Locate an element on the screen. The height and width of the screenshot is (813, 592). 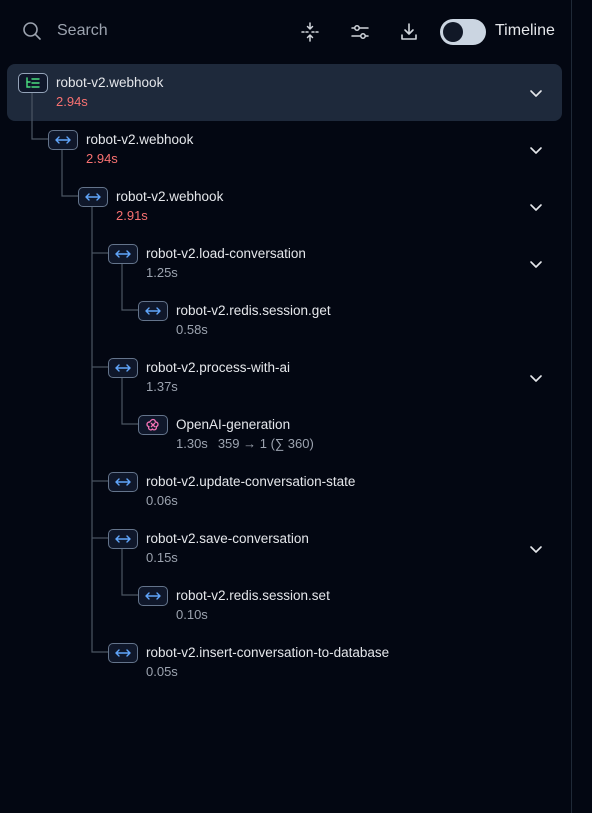
node-name: robot-v2.redis.session.get is located at coordinates (253, 310).